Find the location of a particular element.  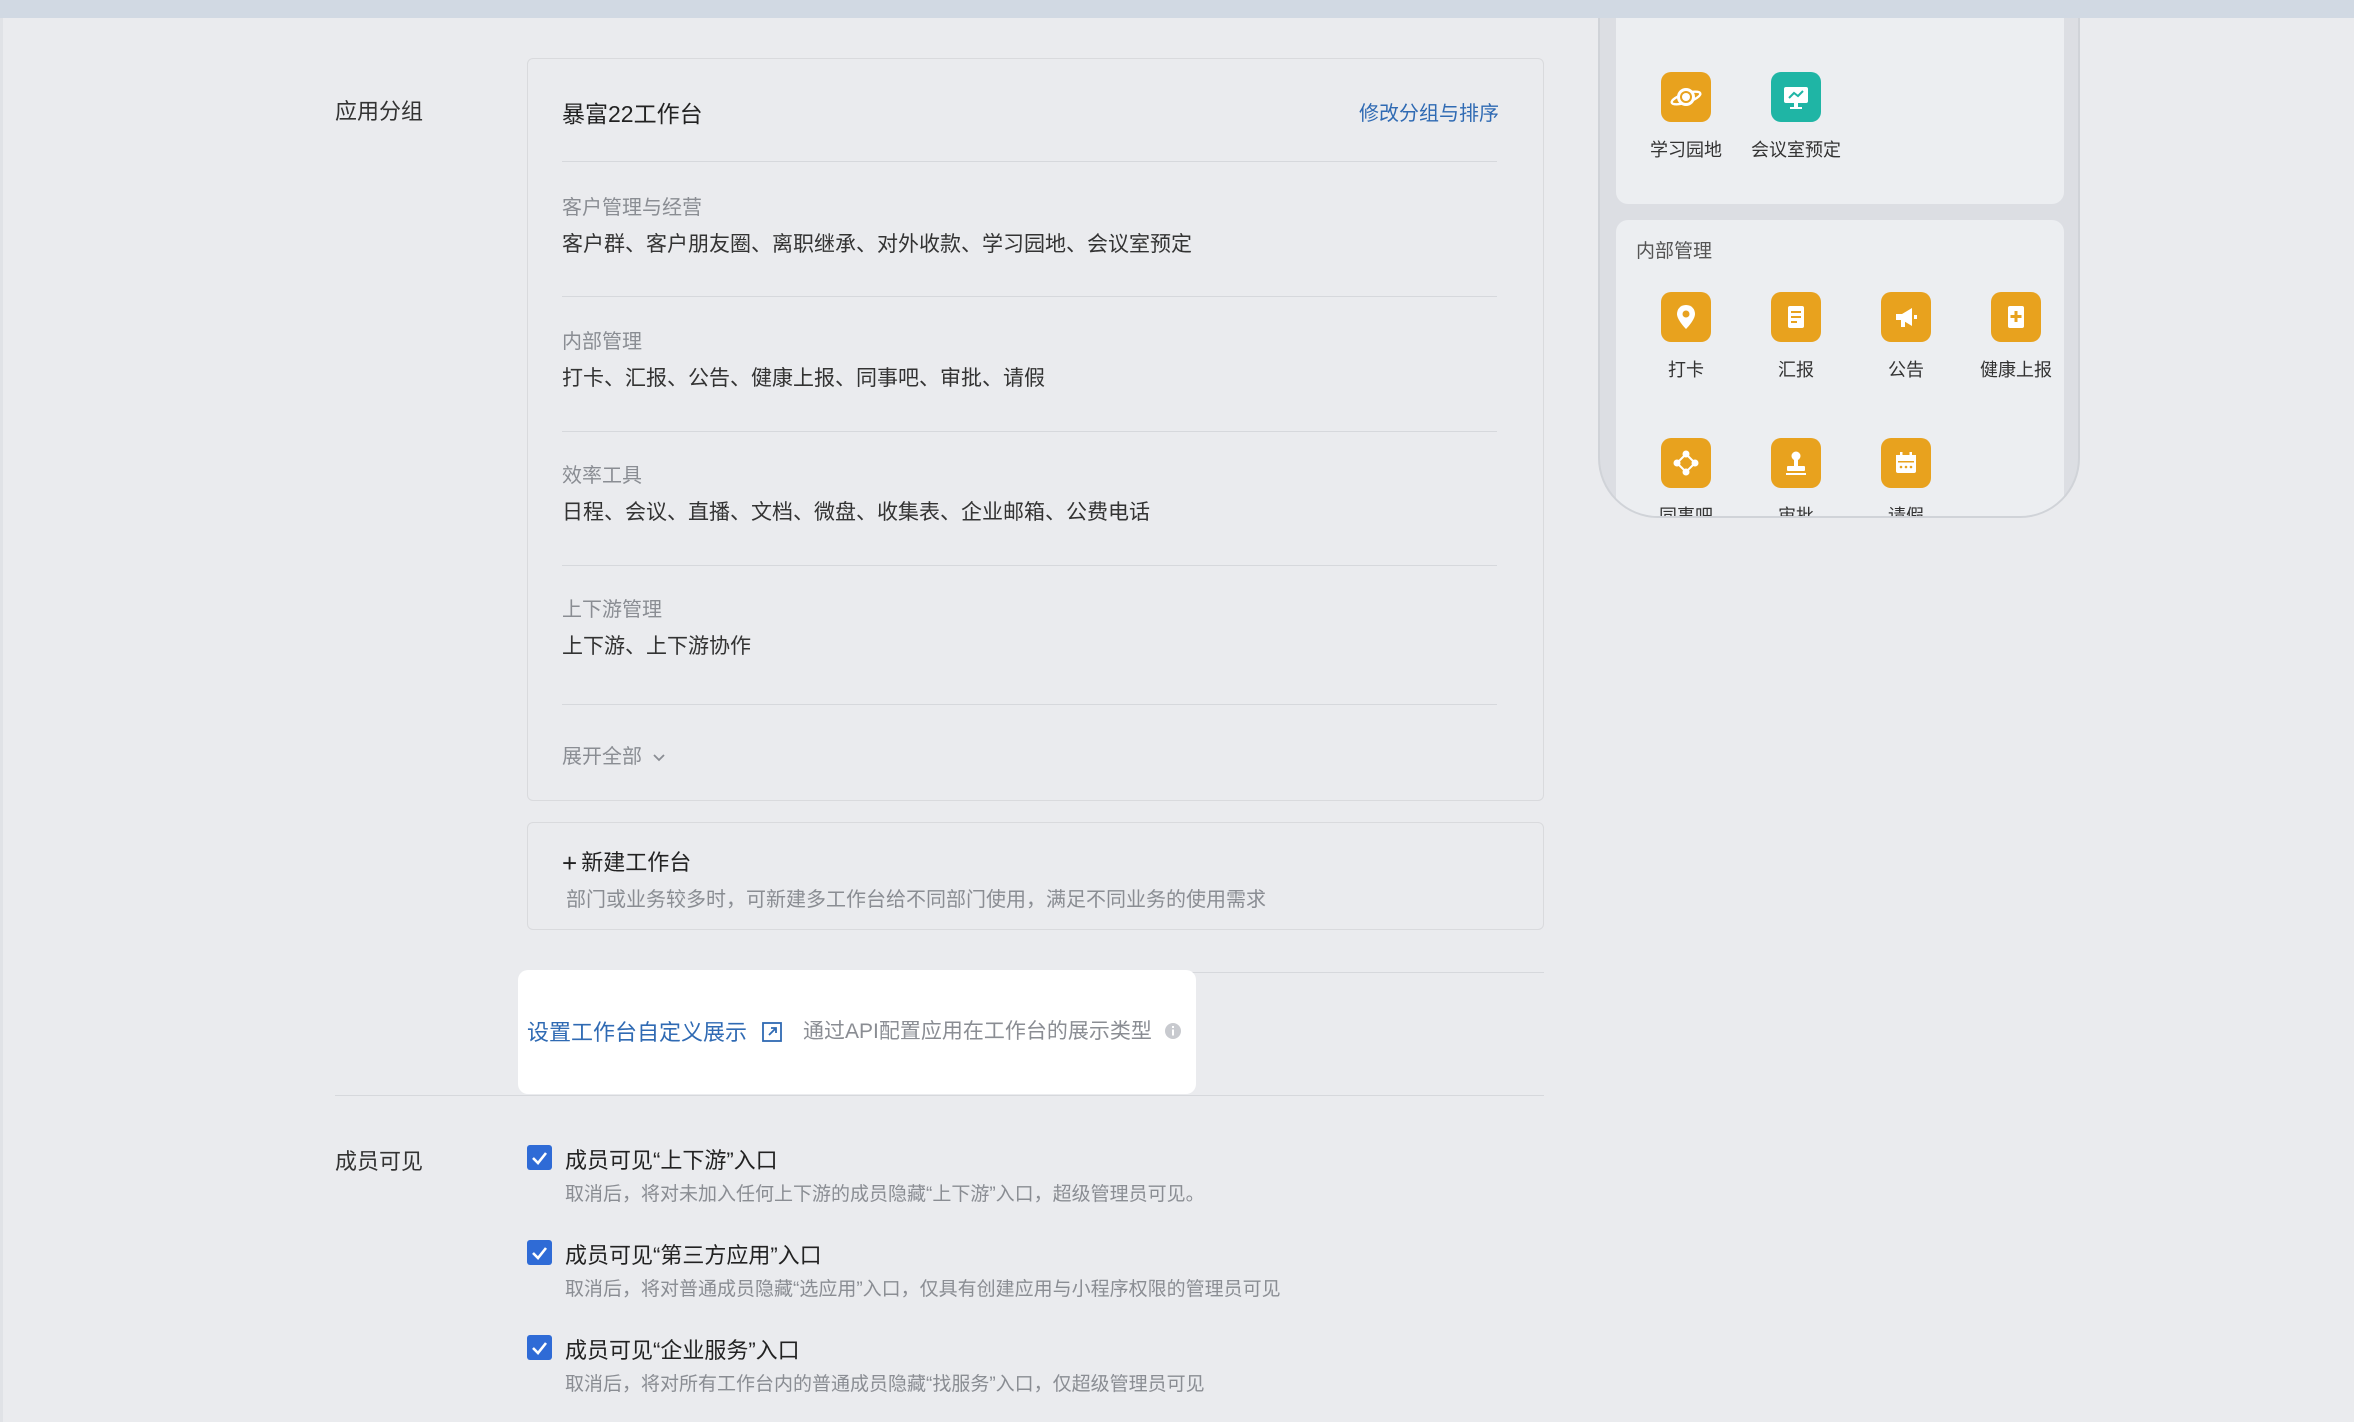

preview-app-announcement: 公告 is located at coordinates (1906, 337).